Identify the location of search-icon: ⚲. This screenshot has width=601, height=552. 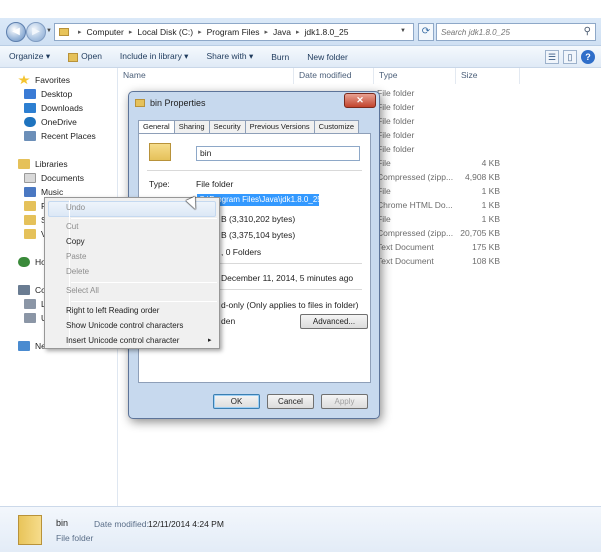
(587, 31).